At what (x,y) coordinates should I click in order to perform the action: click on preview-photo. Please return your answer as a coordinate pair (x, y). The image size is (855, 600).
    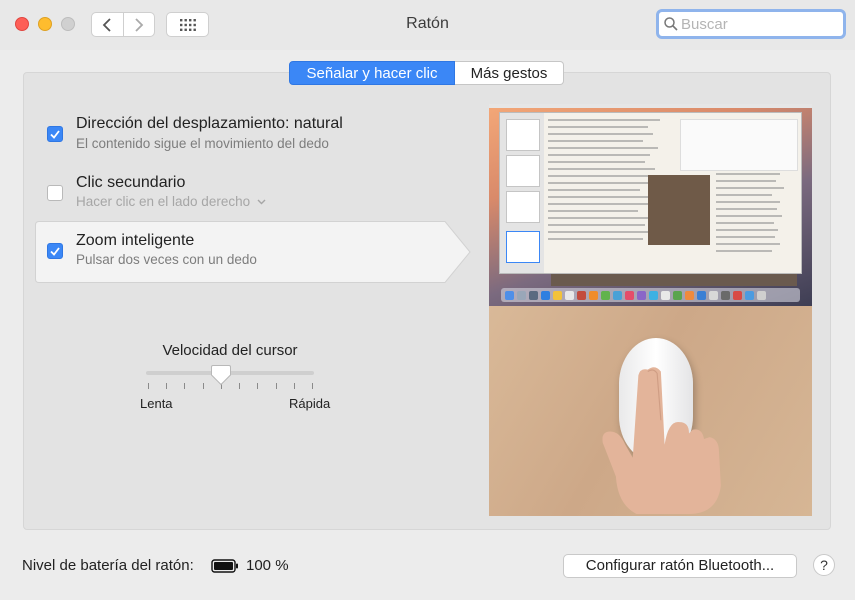
    Looking at the image, I should click on (679, 210).